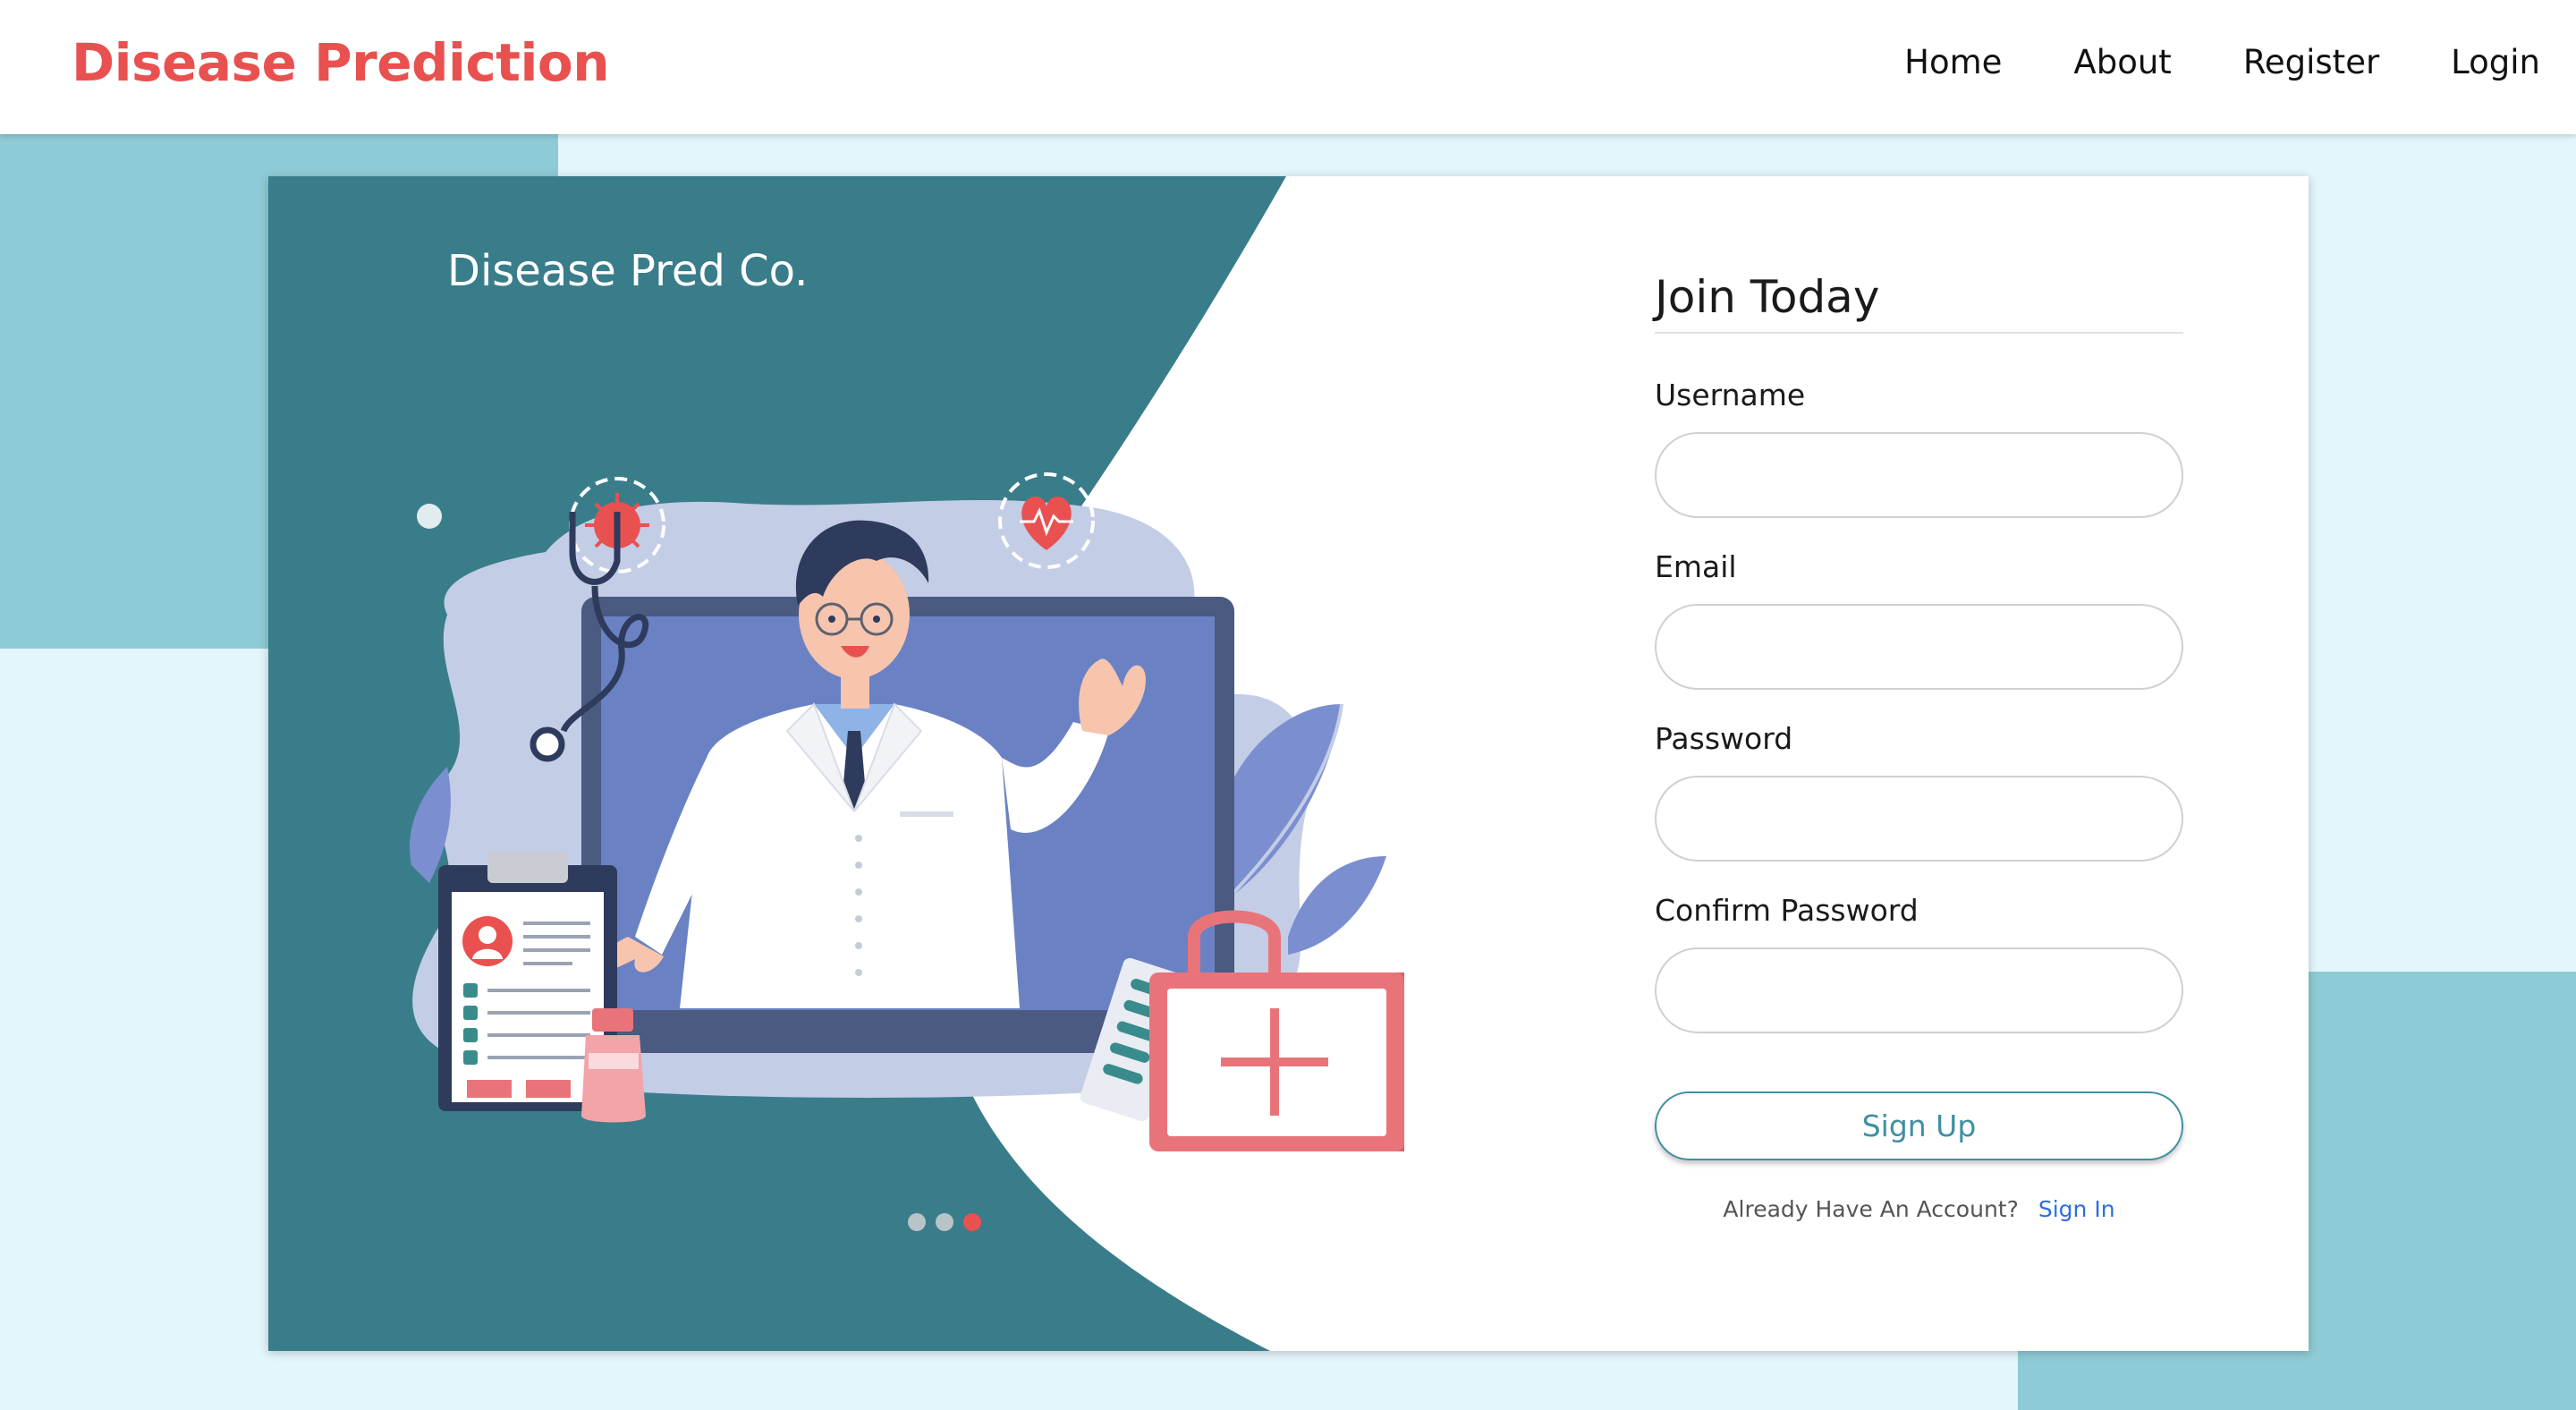 The height and width of the screenshot is (1410, 2576). What do you see at coordinates (2311, 62) in the screenshot?
I see `nav-link-register: Register` at bounding box center [2311, 62].